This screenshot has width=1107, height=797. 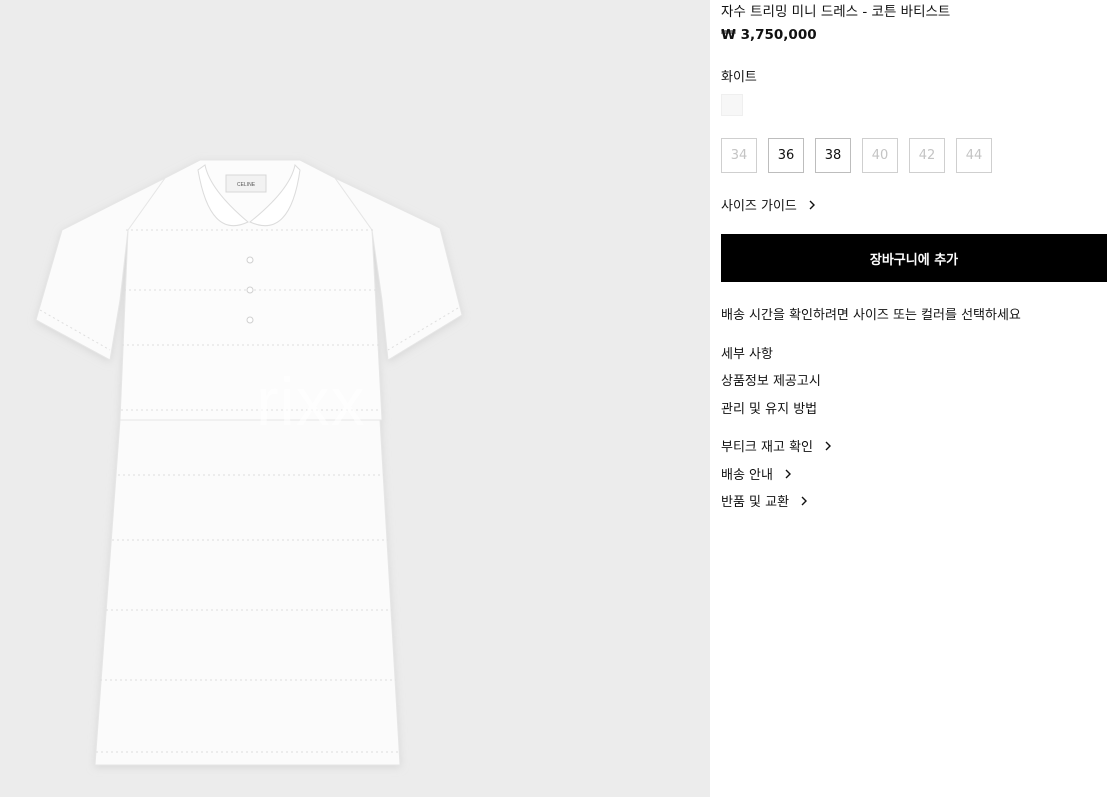 I want to click on size-option-36: 36, so click(x=786, y=155).